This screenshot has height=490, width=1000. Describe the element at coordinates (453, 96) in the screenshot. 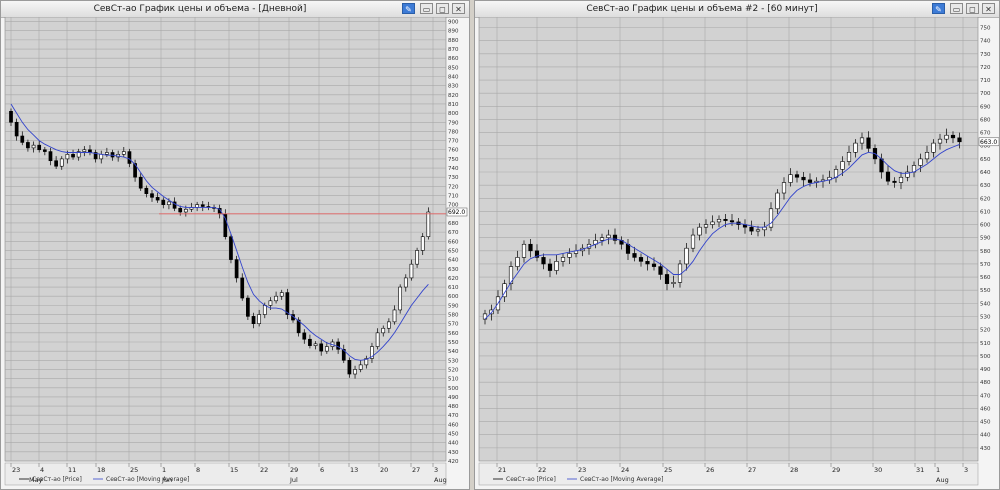

I see `y-tick-label: 820` at that location.